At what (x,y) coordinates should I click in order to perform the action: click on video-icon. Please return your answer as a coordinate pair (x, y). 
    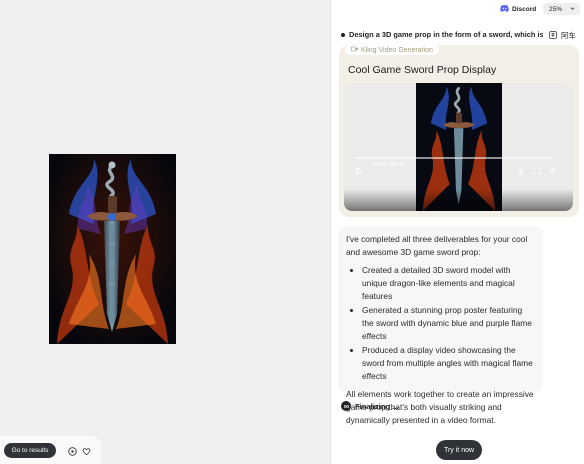
    Looking at the image, I should click on (354, 50).